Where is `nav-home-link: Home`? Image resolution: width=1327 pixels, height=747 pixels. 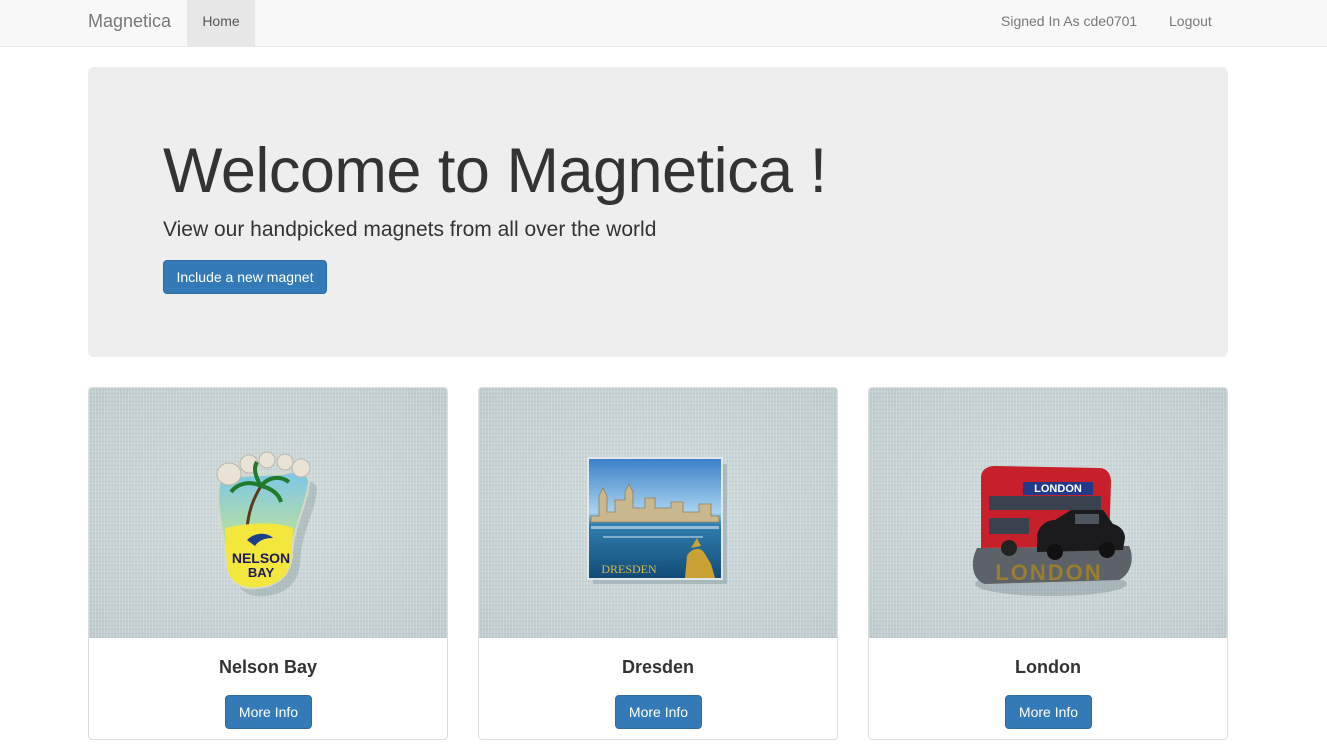 nav-home-link: Home is located at coordinates (221, 23).